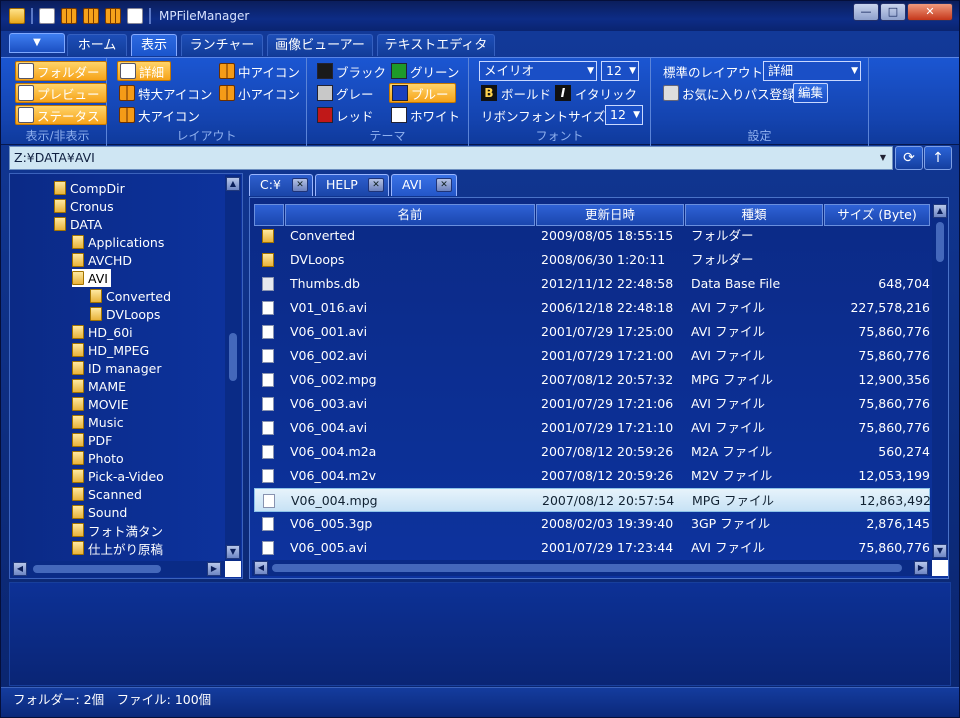  I want to click on tree-vscrollbar: ▲ ▼, so click(233, 368).